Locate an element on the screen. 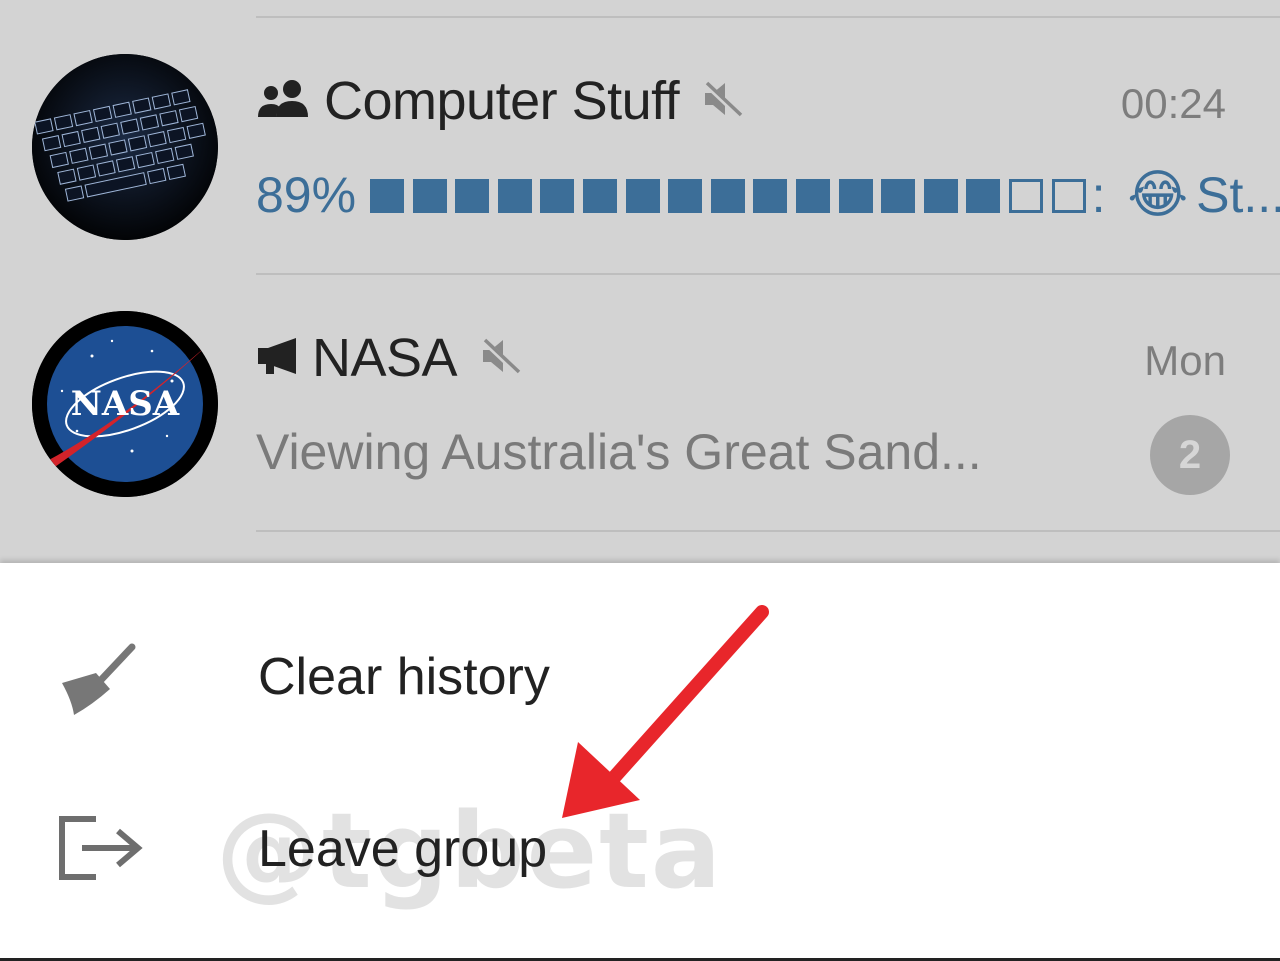 The image size is (1280, 961). exit-icon is located at coordinates (101, 850).